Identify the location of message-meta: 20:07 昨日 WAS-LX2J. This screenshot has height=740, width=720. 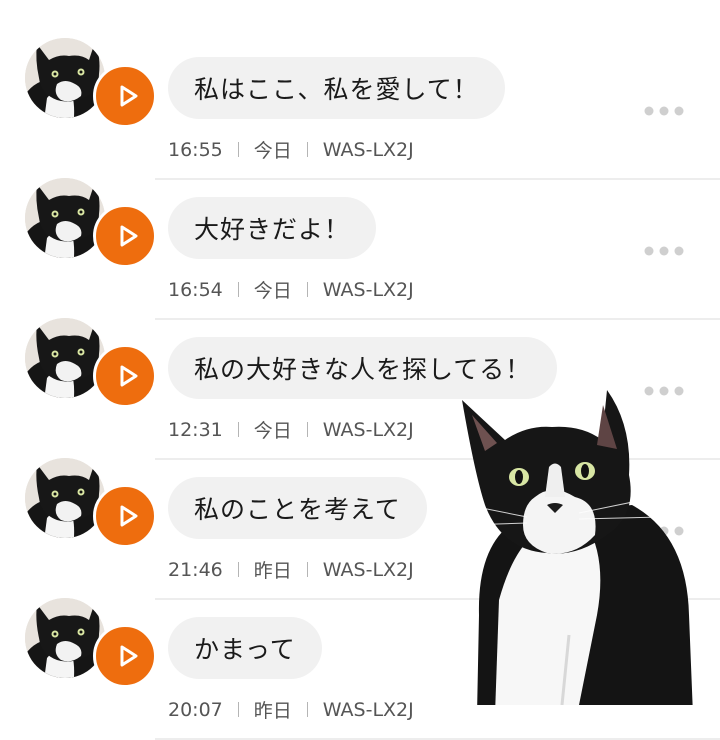
(291, 709).